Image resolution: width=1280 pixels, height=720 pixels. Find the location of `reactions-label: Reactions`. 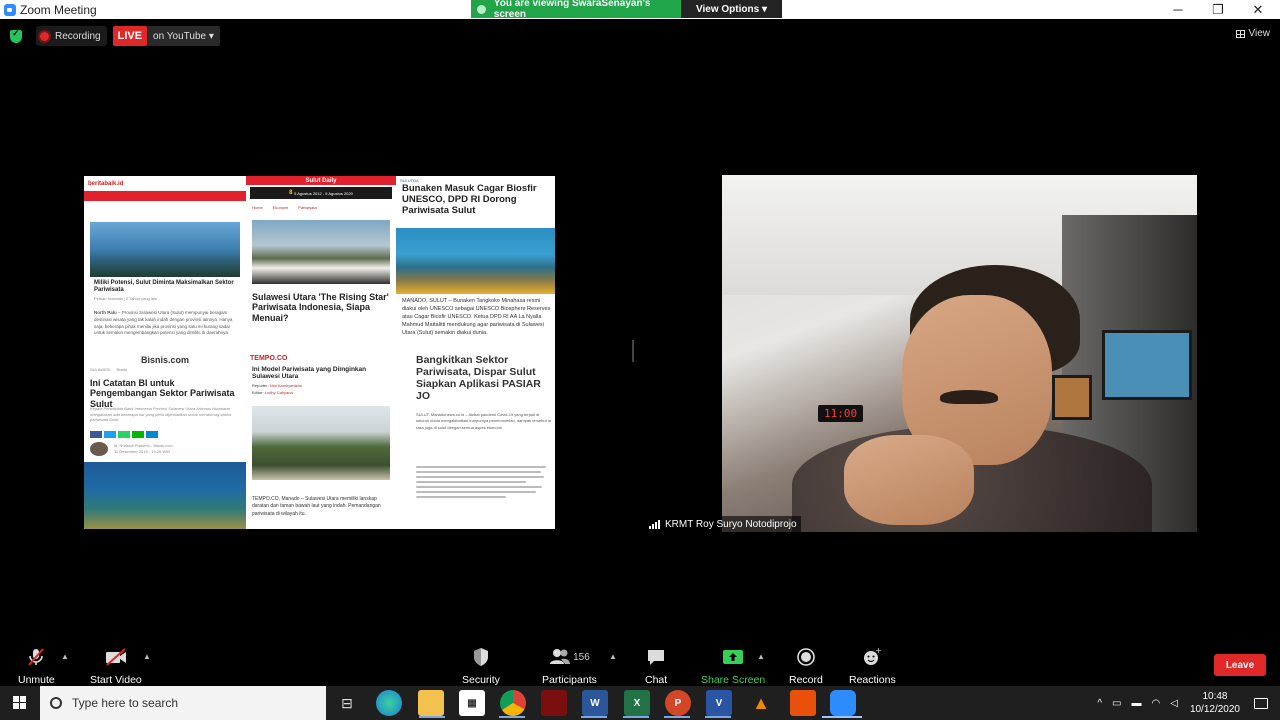

reactions-label: Reactions is located at coordinates (872, 680).